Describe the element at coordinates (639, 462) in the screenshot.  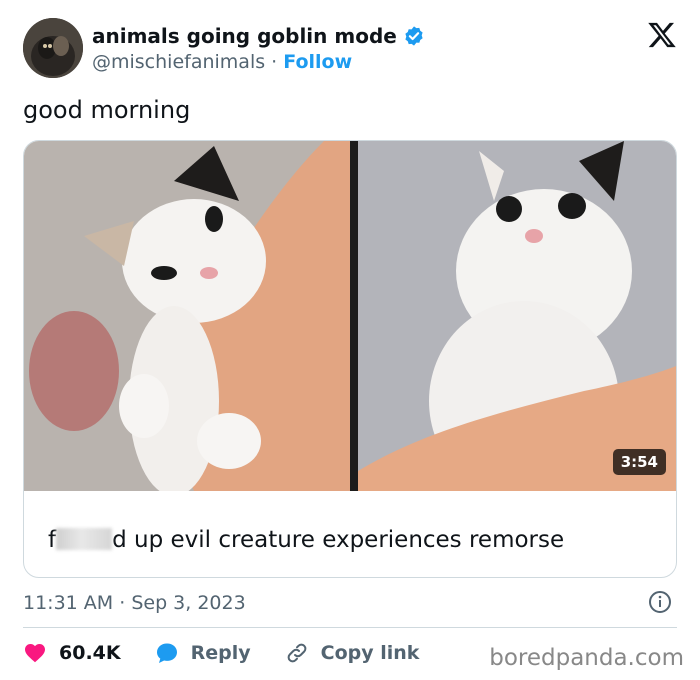
I see `video-duration-badge: 3:54` at that location.